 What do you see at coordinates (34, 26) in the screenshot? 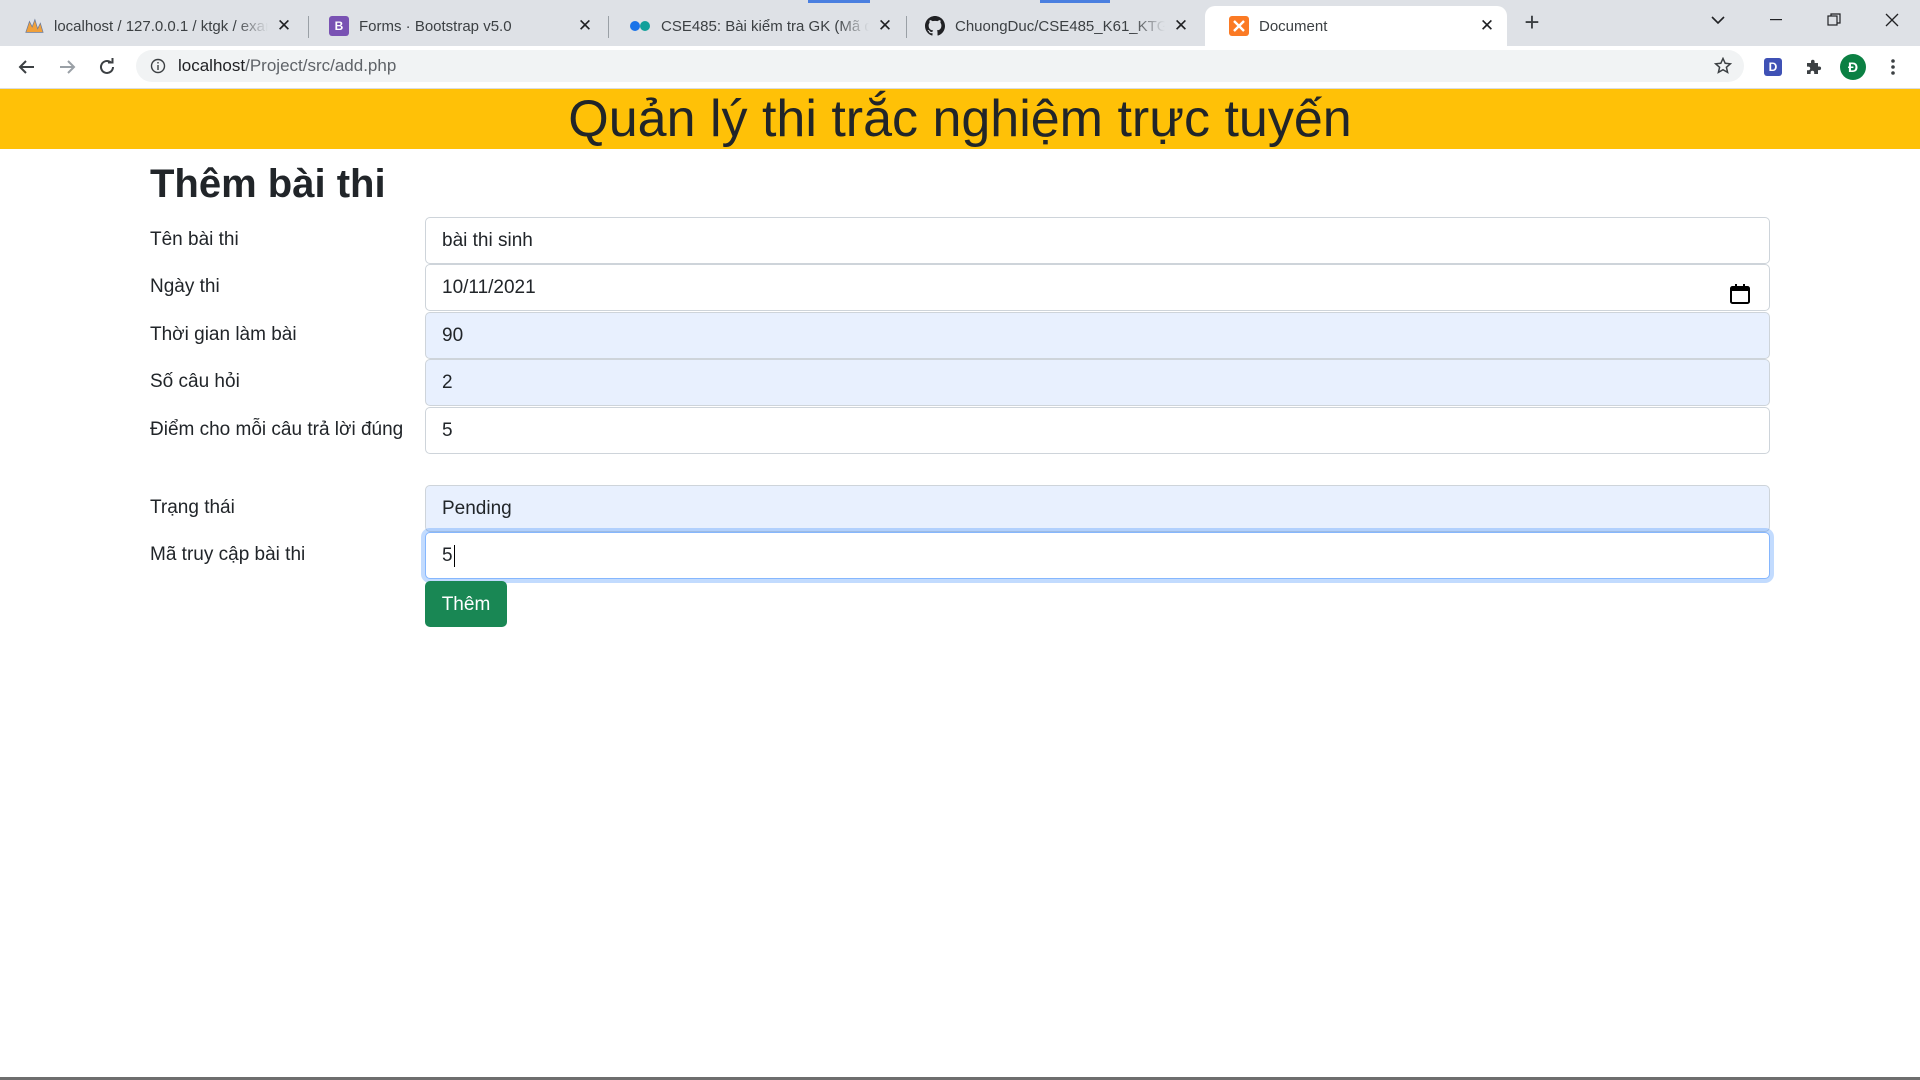
I see `phpmyadmin-icon` at bounding box center [34, 26].